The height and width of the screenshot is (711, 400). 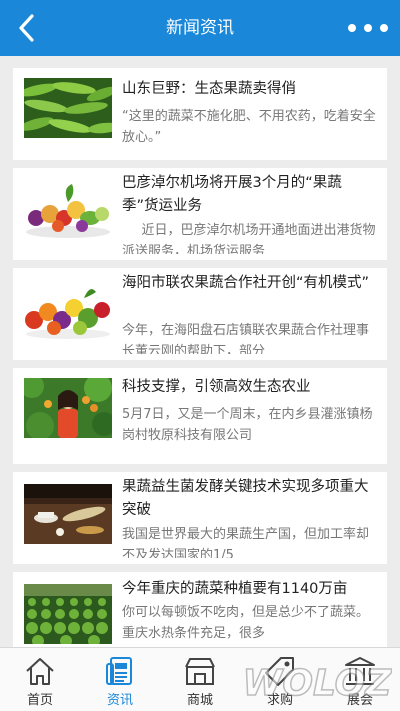 I want to click on news-title: 山东巨野：生态果蔬卖得俏, so click(x=209, y=89).